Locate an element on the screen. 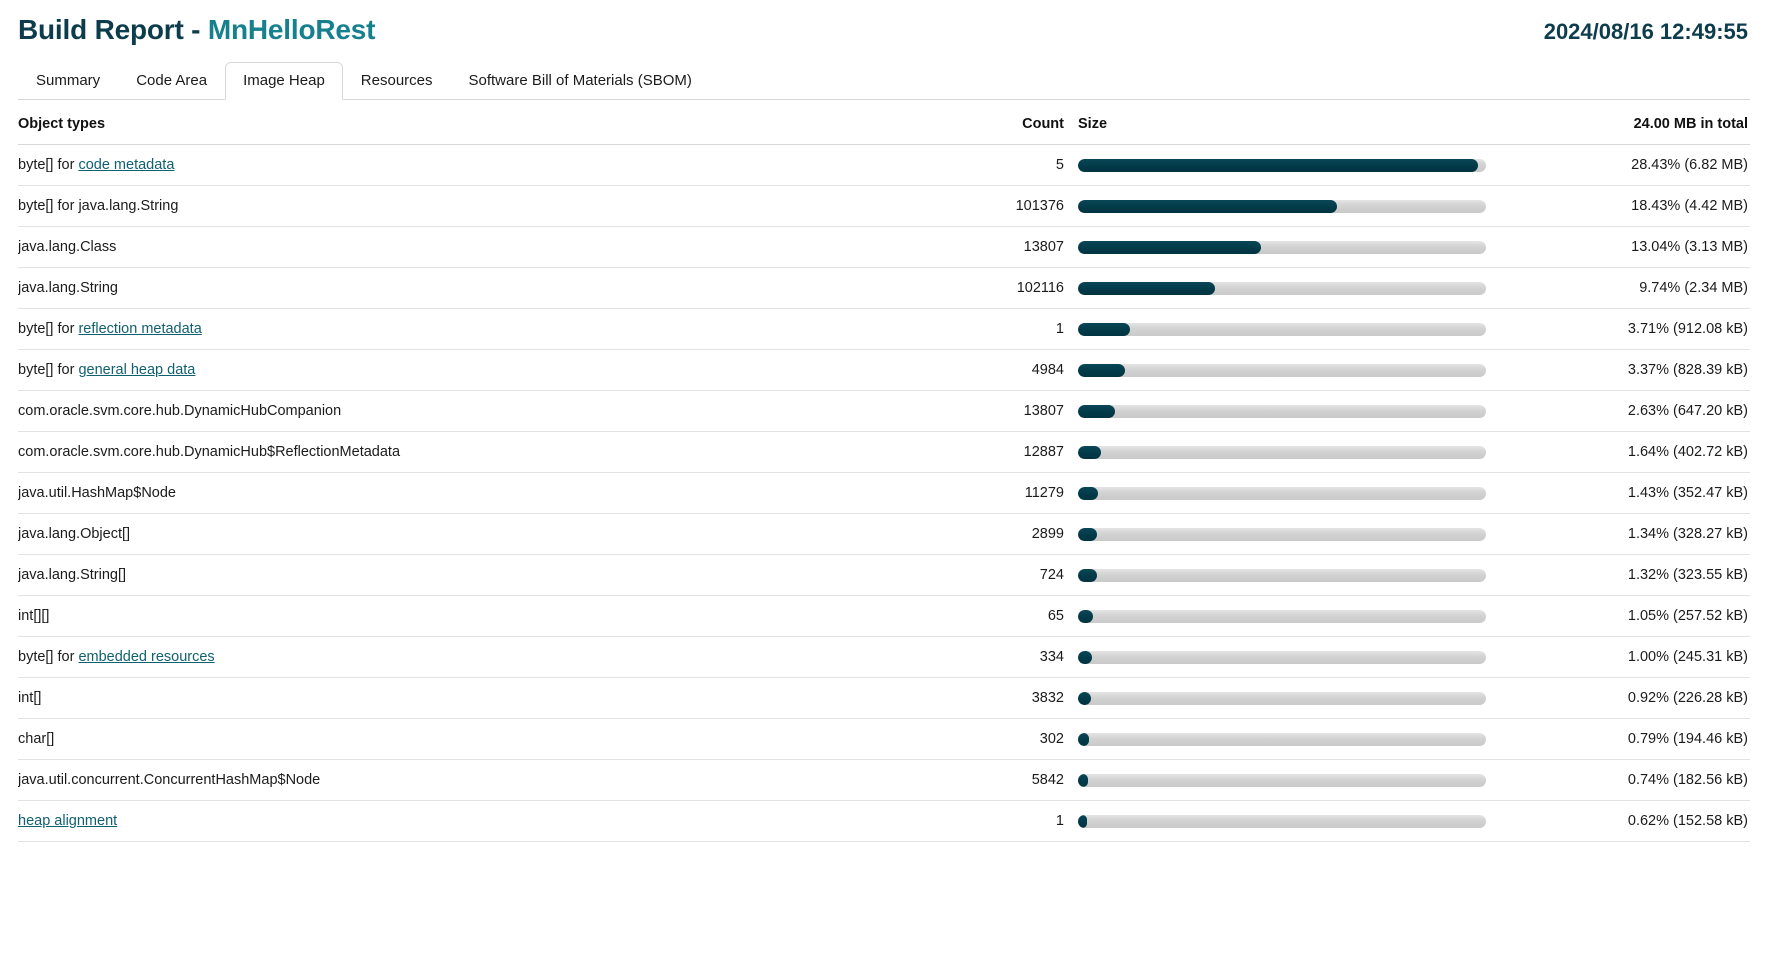  object-count-cell: 302 is located at coordinates (1018, 739).